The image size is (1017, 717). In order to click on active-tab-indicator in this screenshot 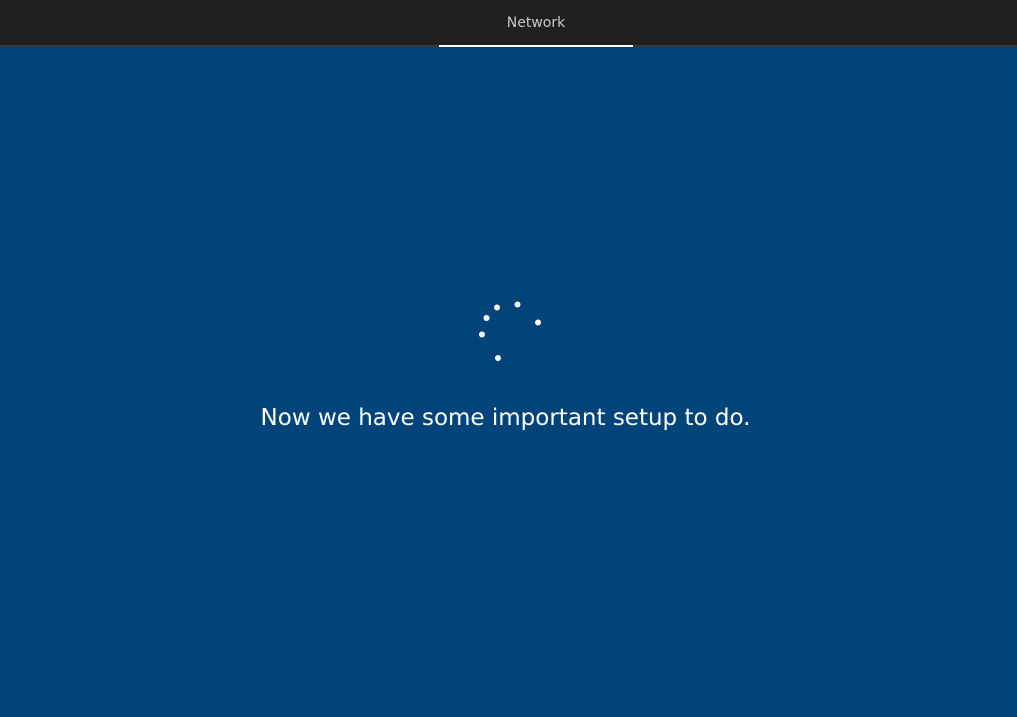, I will do `click(536, 46)`.